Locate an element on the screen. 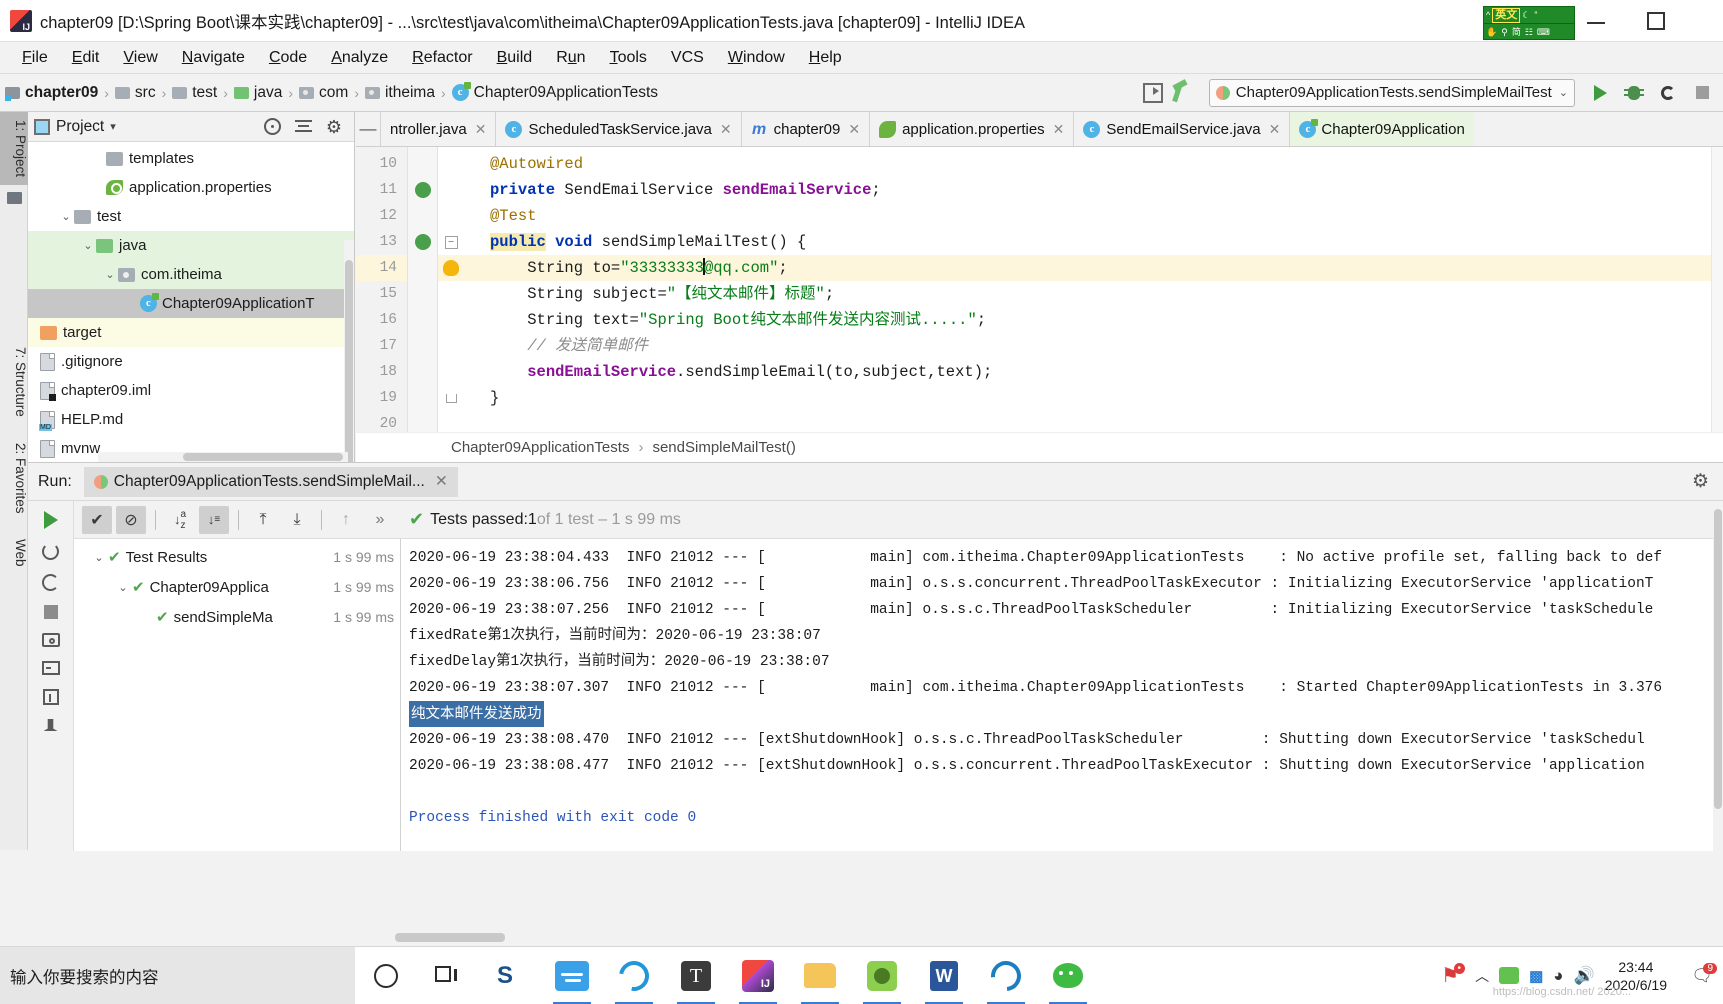 The width and height of the screenshot is (1723, 1004). screenshot-icon is located at coordinates (50, 640).